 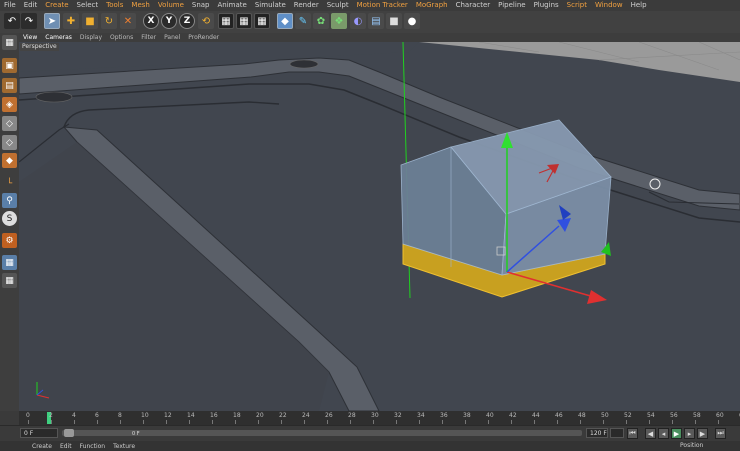 I want to click on timeline-tick-label: 2, so click(x=51, y=415).